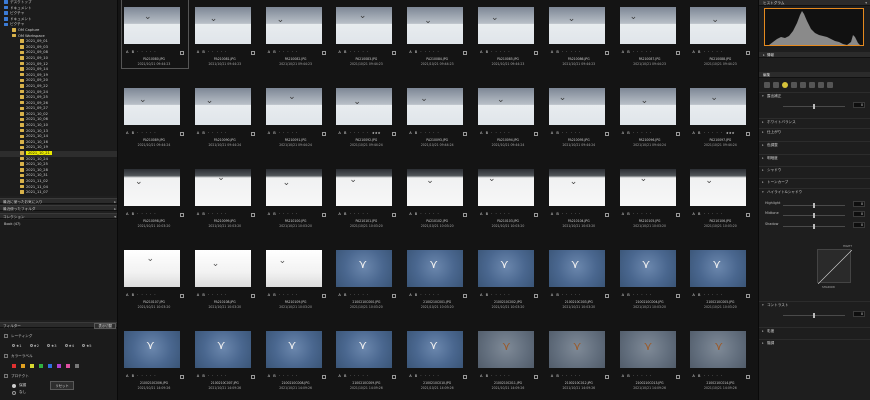 The height and width of the screenshot is (400, 870). Describe the element at coordinates (58, 325) in the screenshot. I see `filter-bar: フィルター 表示切替` at that location.